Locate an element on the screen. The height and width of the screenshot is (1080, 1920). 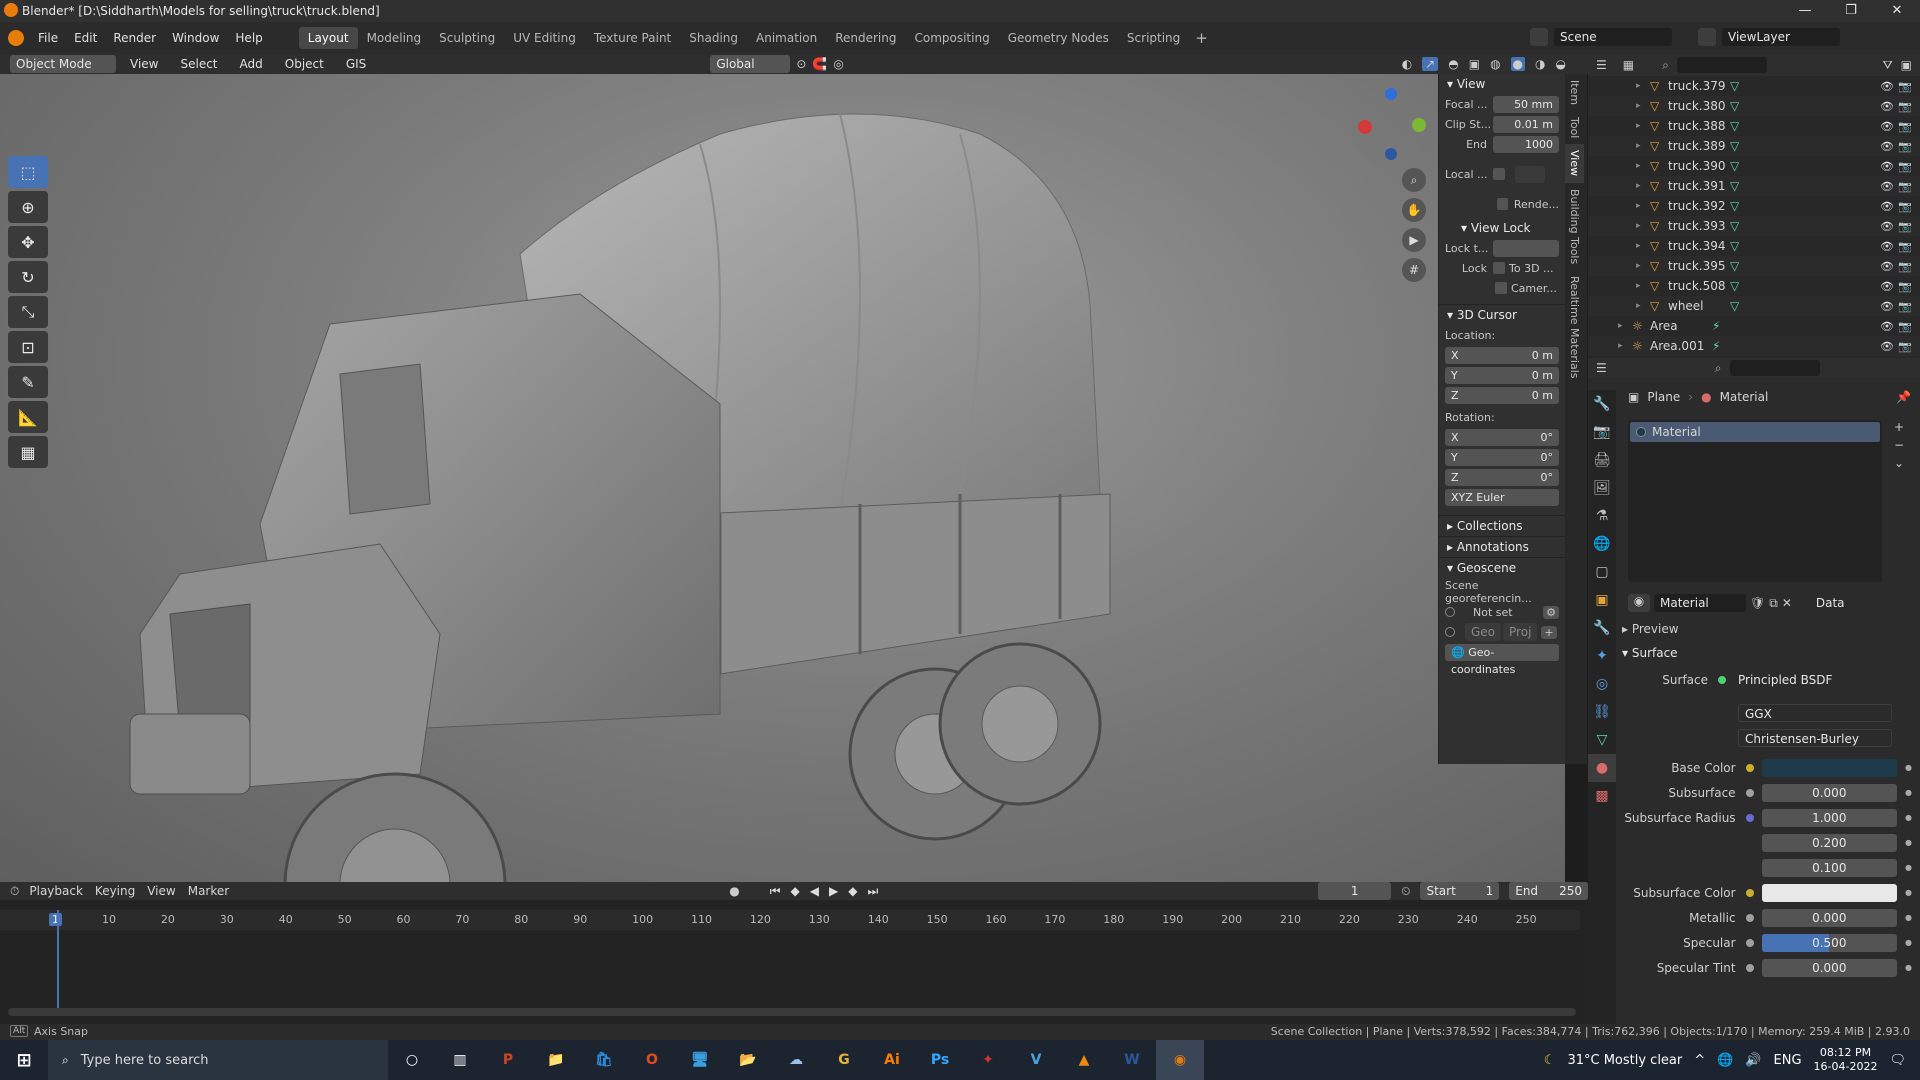
sketchup-icon: ✦ is located at coordinates (988, 1060).